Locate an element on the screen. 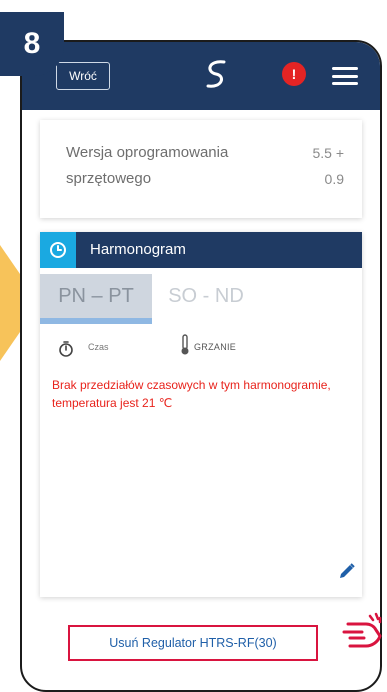  clock-icon is located at coordinates (58, 250).